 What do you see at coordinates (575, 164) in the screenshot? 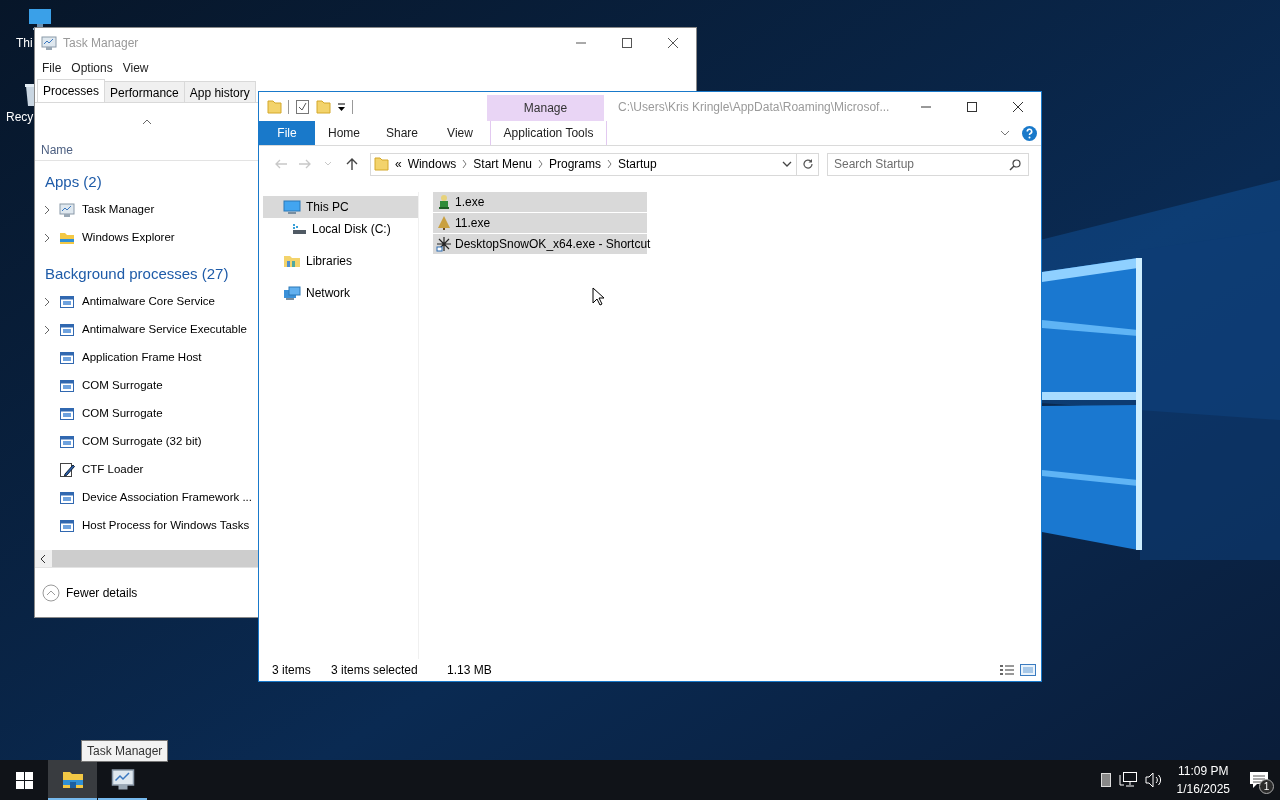
I see `breadcrumb: Programs` at bounding box center [575, 164].